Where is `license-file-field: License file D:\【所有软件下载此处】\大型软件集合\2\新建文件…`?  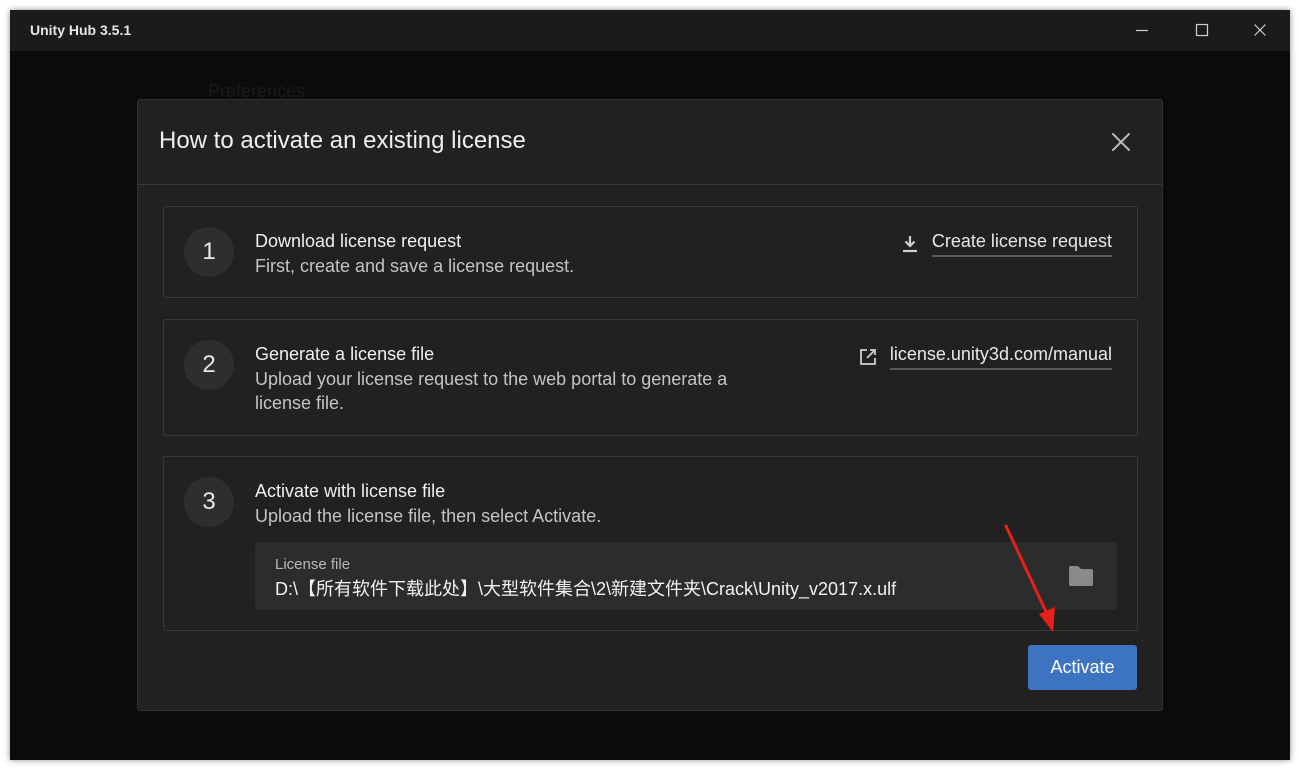
license-file-field: License file D:\【所有软件下载此处】\大型软件集合\2\新建文件… is located at coordinates (686, 576).